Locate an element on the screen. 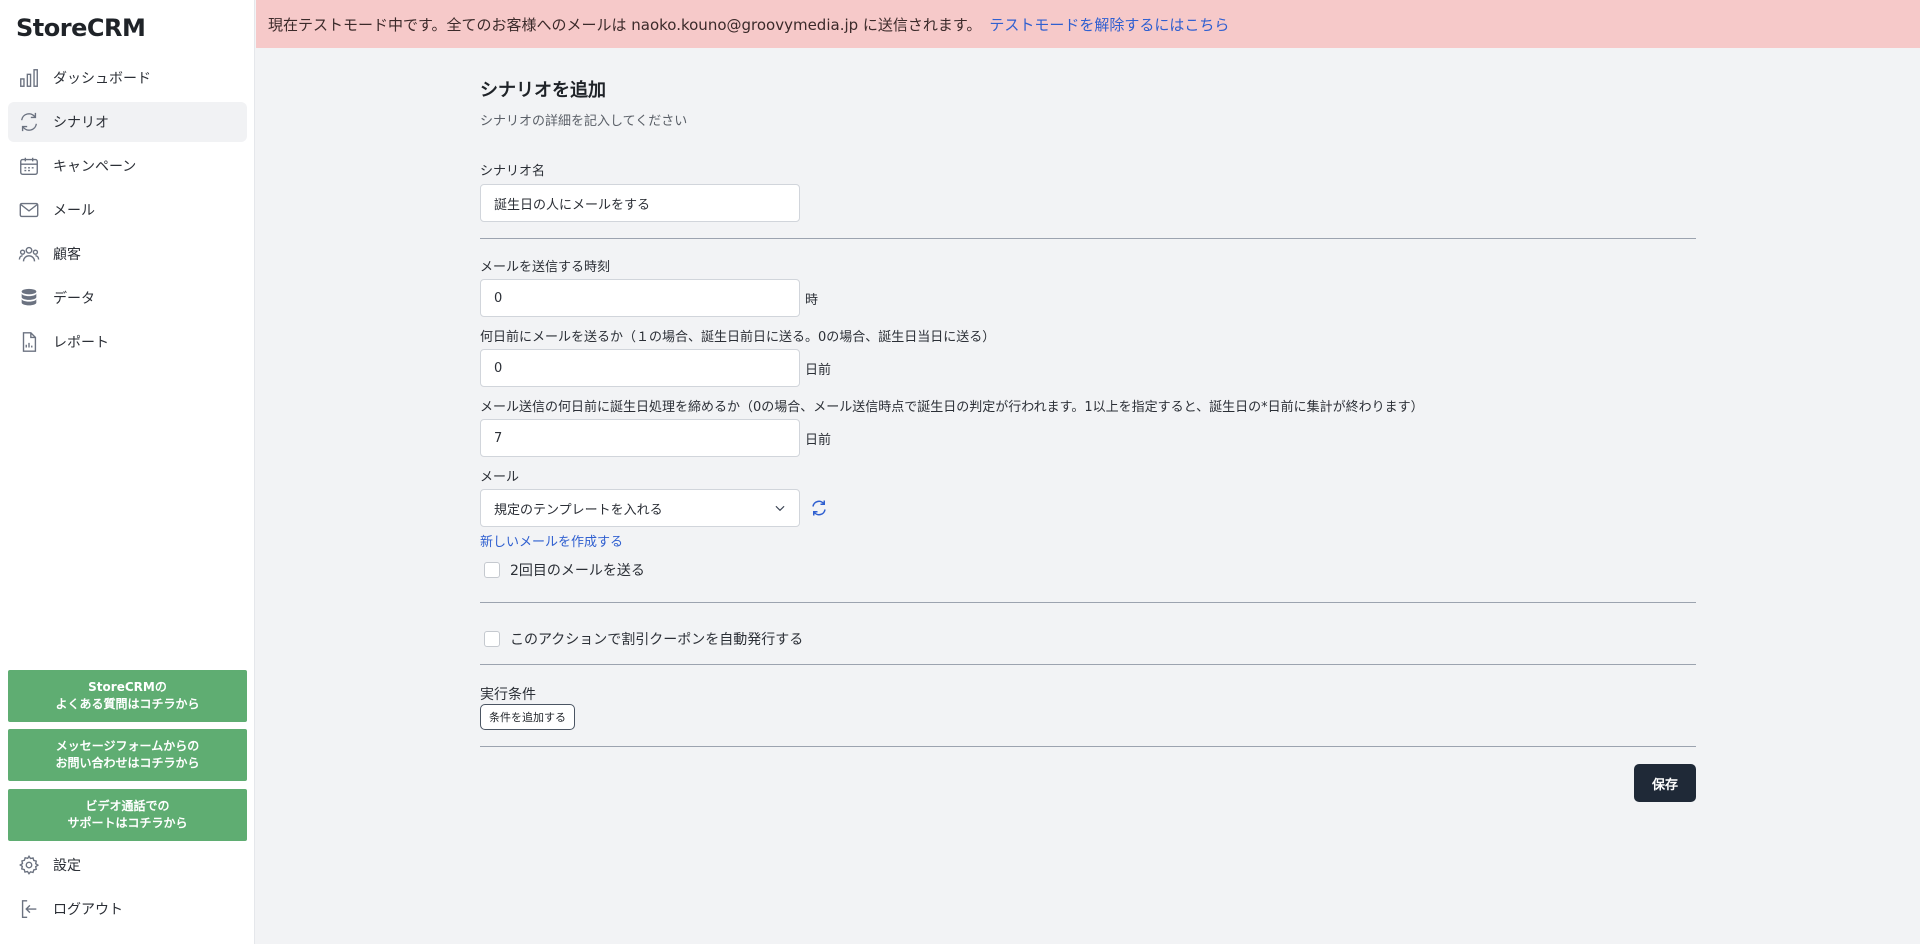 The image size is (1920, 944). days-before-input is located at coordinates (640, 368).